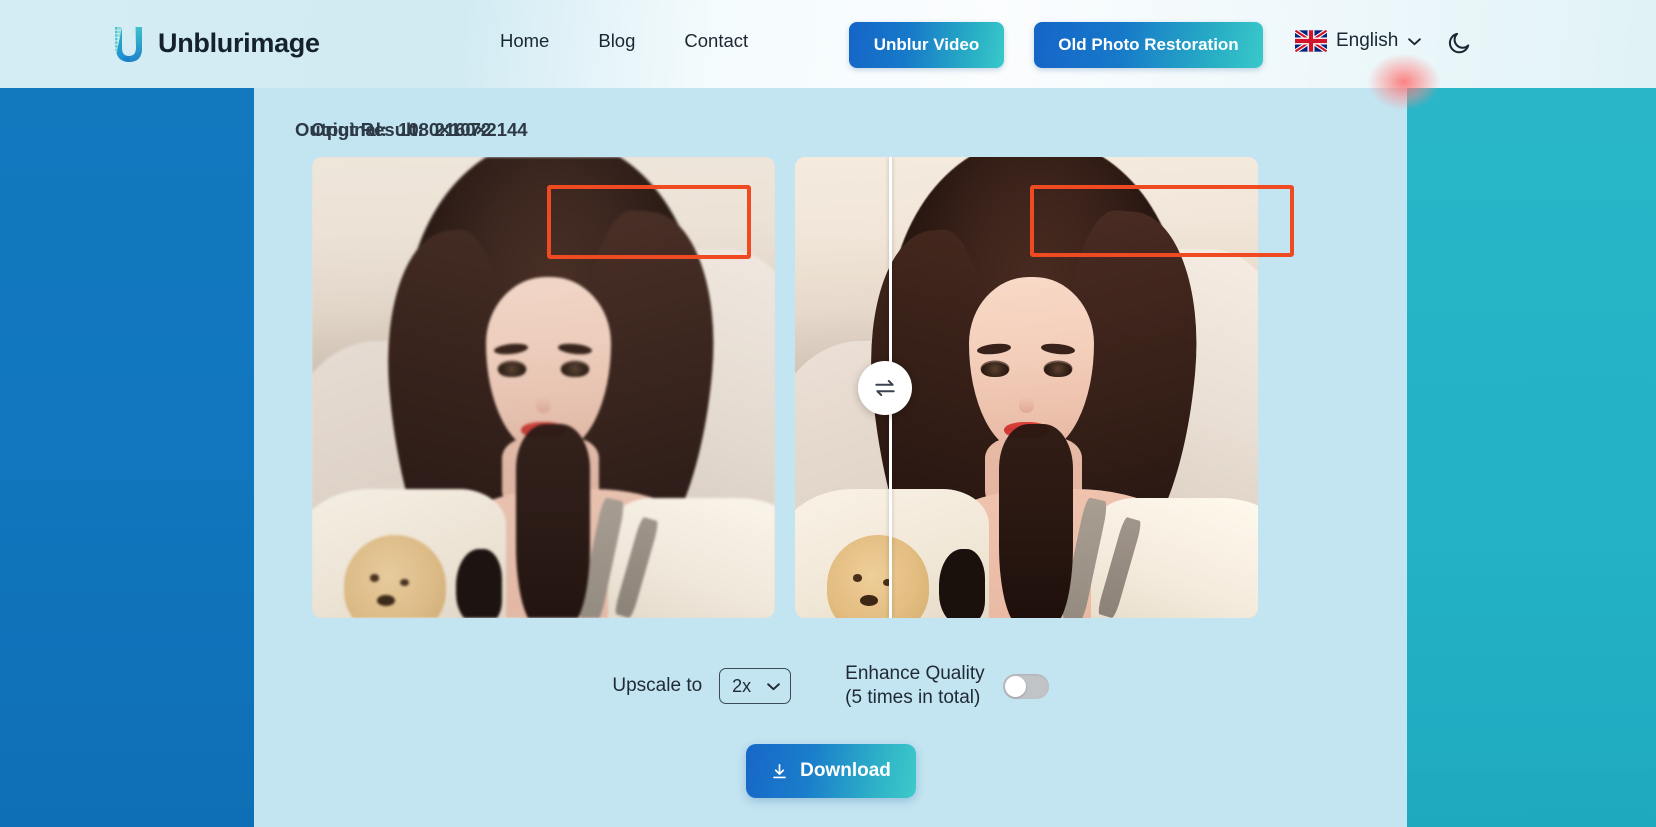  I want to click on swap-horizontal-icon, so click(885, 387).